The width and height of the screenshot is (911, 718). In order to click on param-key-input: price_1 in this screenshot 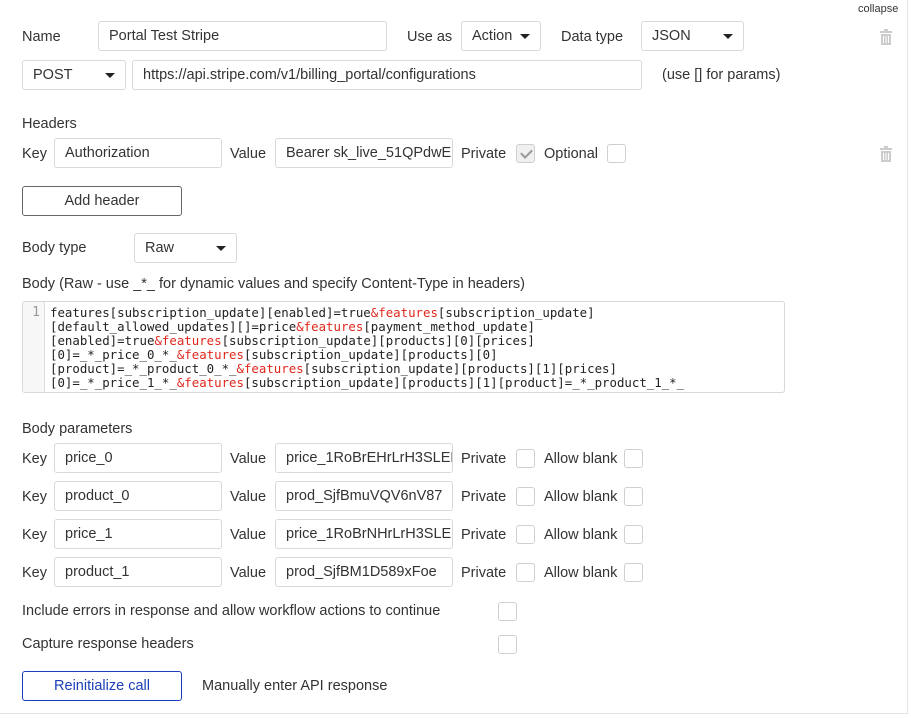, I will do `click(138, 534)`.